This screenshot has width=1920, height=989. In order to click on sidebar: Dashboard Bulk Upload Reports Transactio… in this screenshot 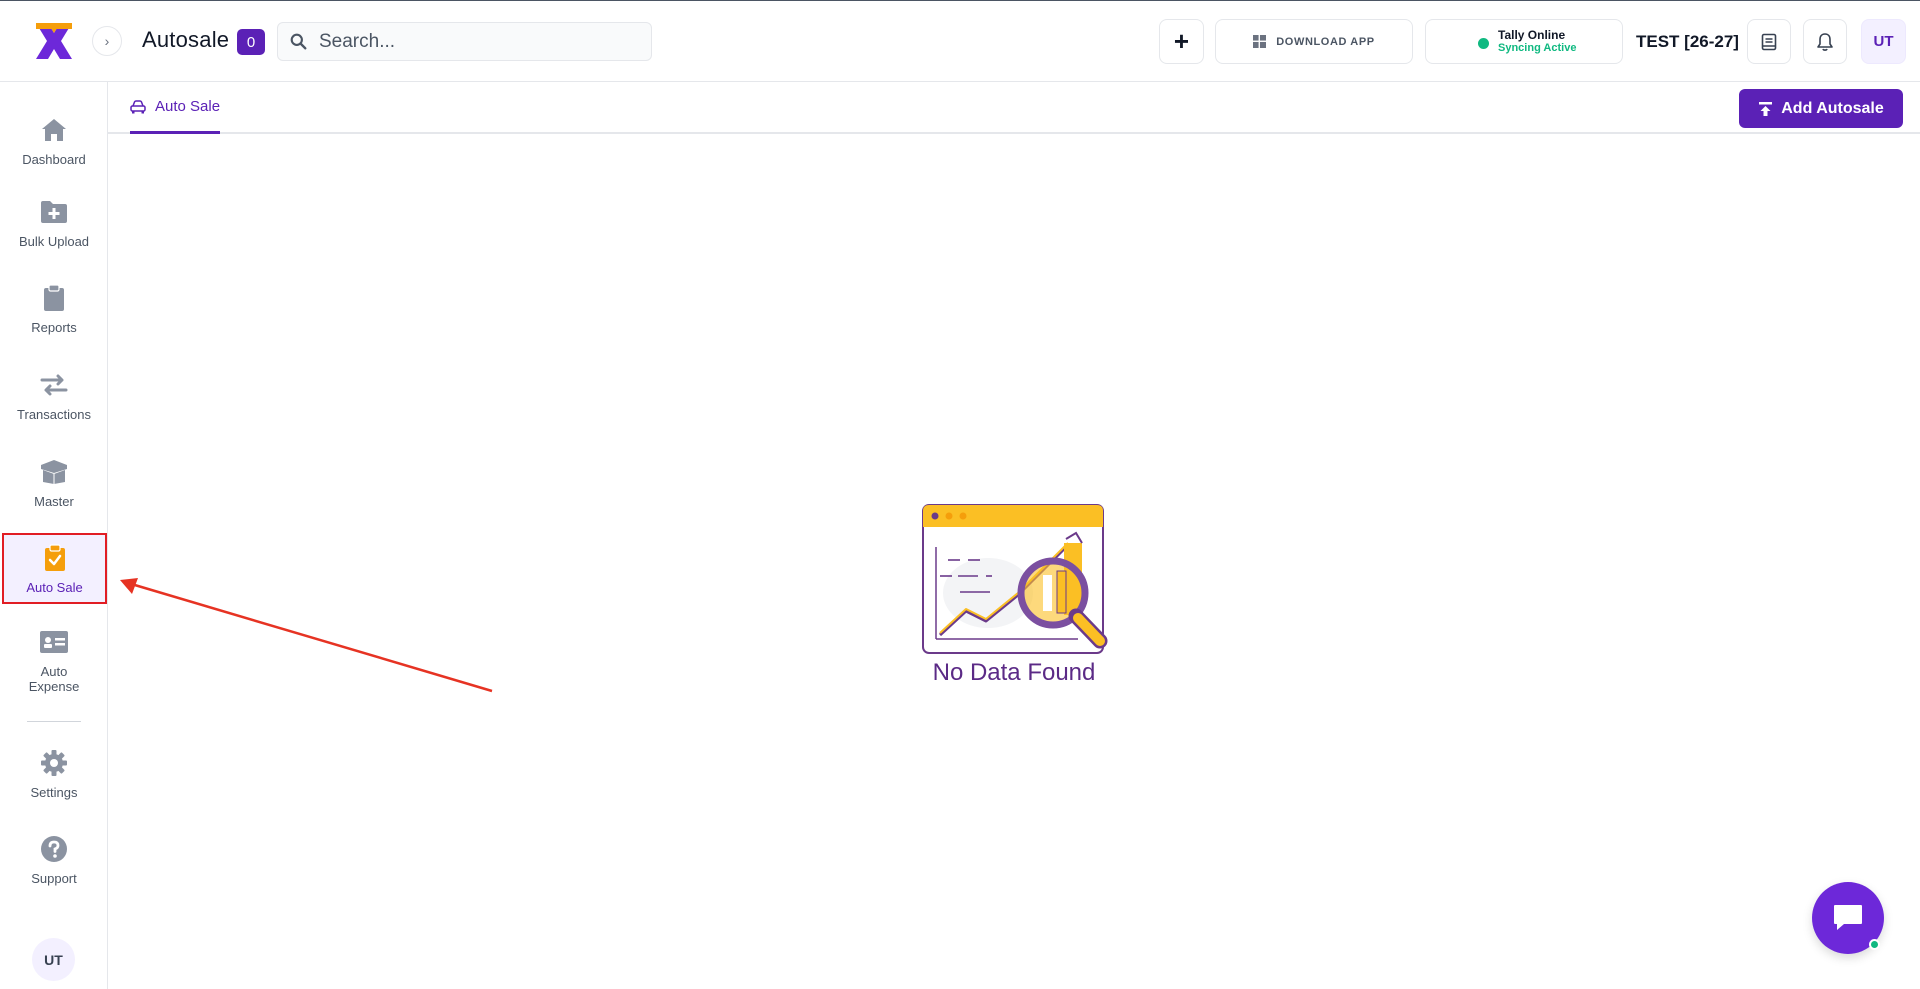, I will do `click(54, 535)`.